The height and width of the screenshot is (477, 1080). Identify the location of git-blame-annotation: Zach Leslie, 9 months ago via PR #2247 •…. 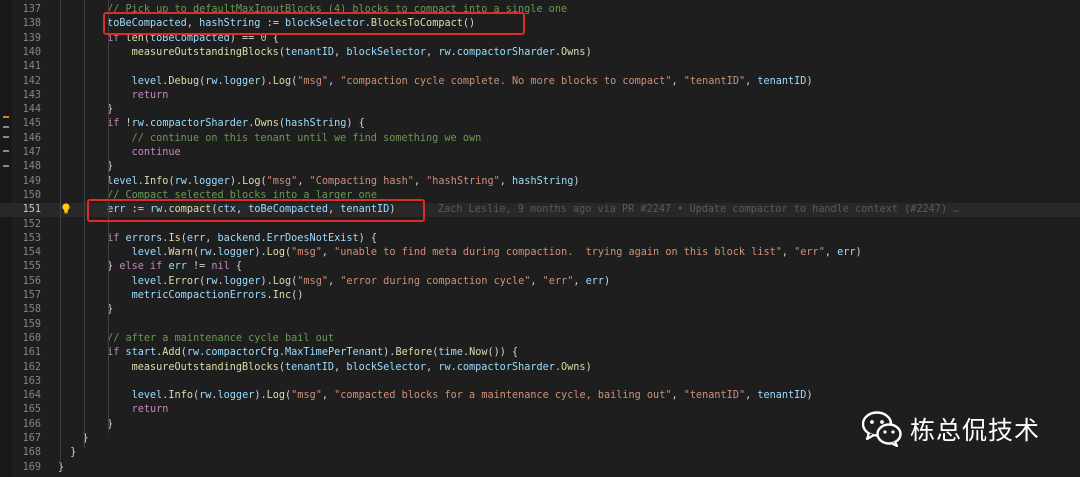
(698, 210).